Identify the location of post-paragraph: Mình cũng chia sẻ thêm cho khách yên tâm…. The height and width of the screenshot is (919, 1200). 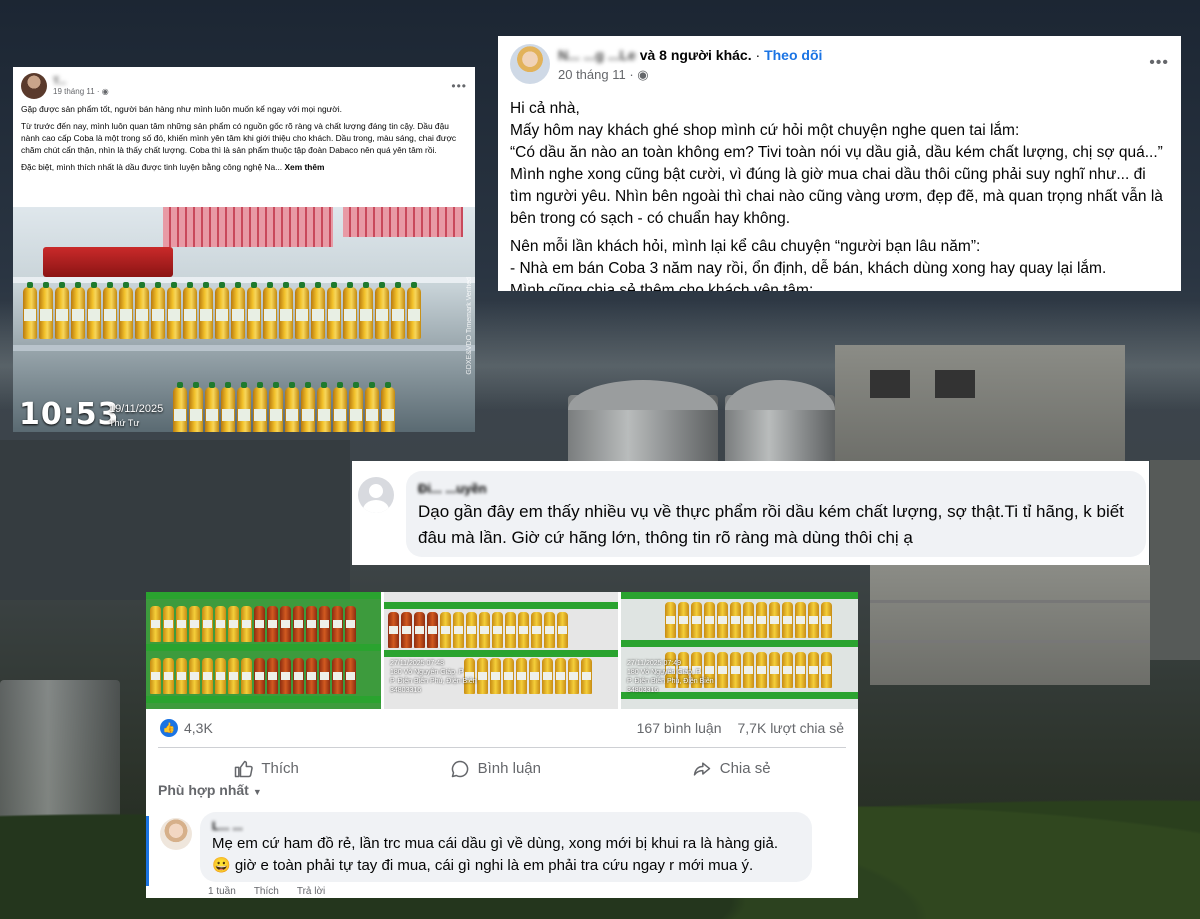
(662, 286).